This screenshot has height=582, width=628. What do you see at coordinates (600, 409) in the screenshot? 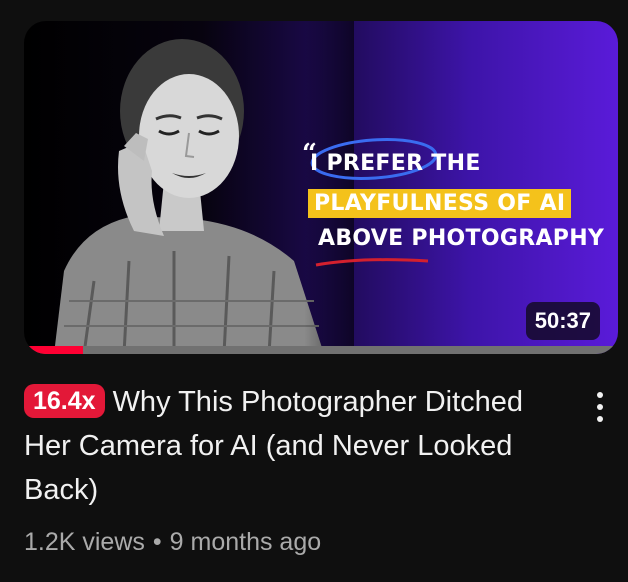
I see `more-vert-icon` at bounding box center [600, 409].